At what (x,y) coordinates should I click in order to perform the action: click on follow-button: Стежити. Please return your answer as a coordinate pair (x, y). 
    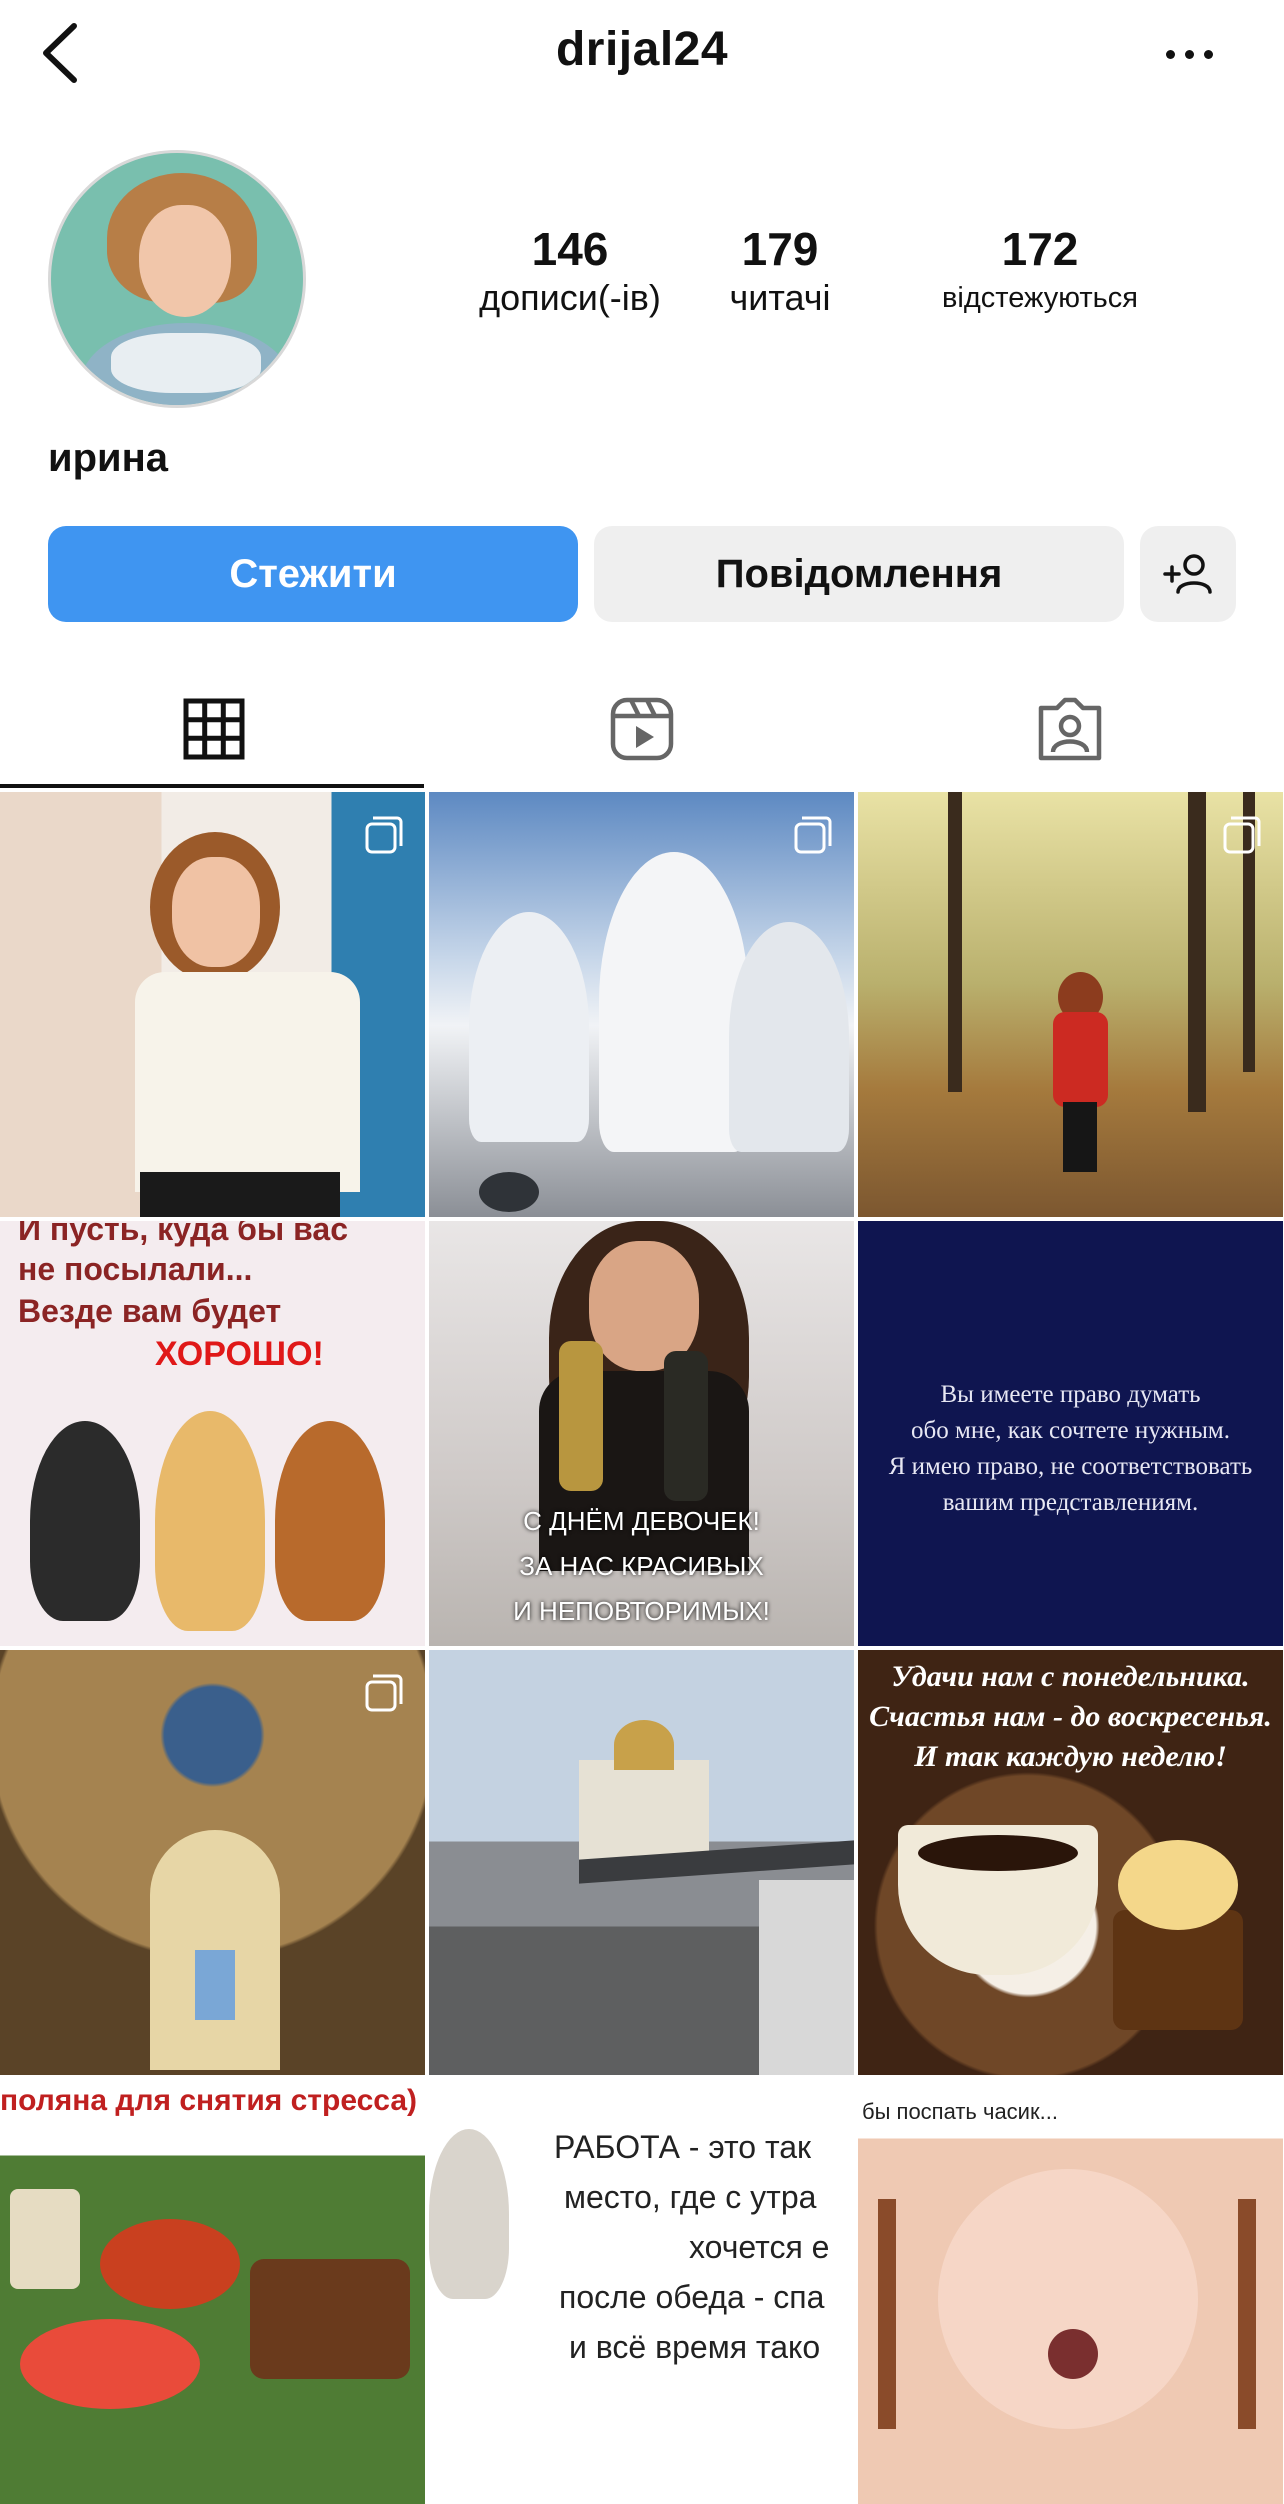
    Looking at the image, I should click on (313, 574).